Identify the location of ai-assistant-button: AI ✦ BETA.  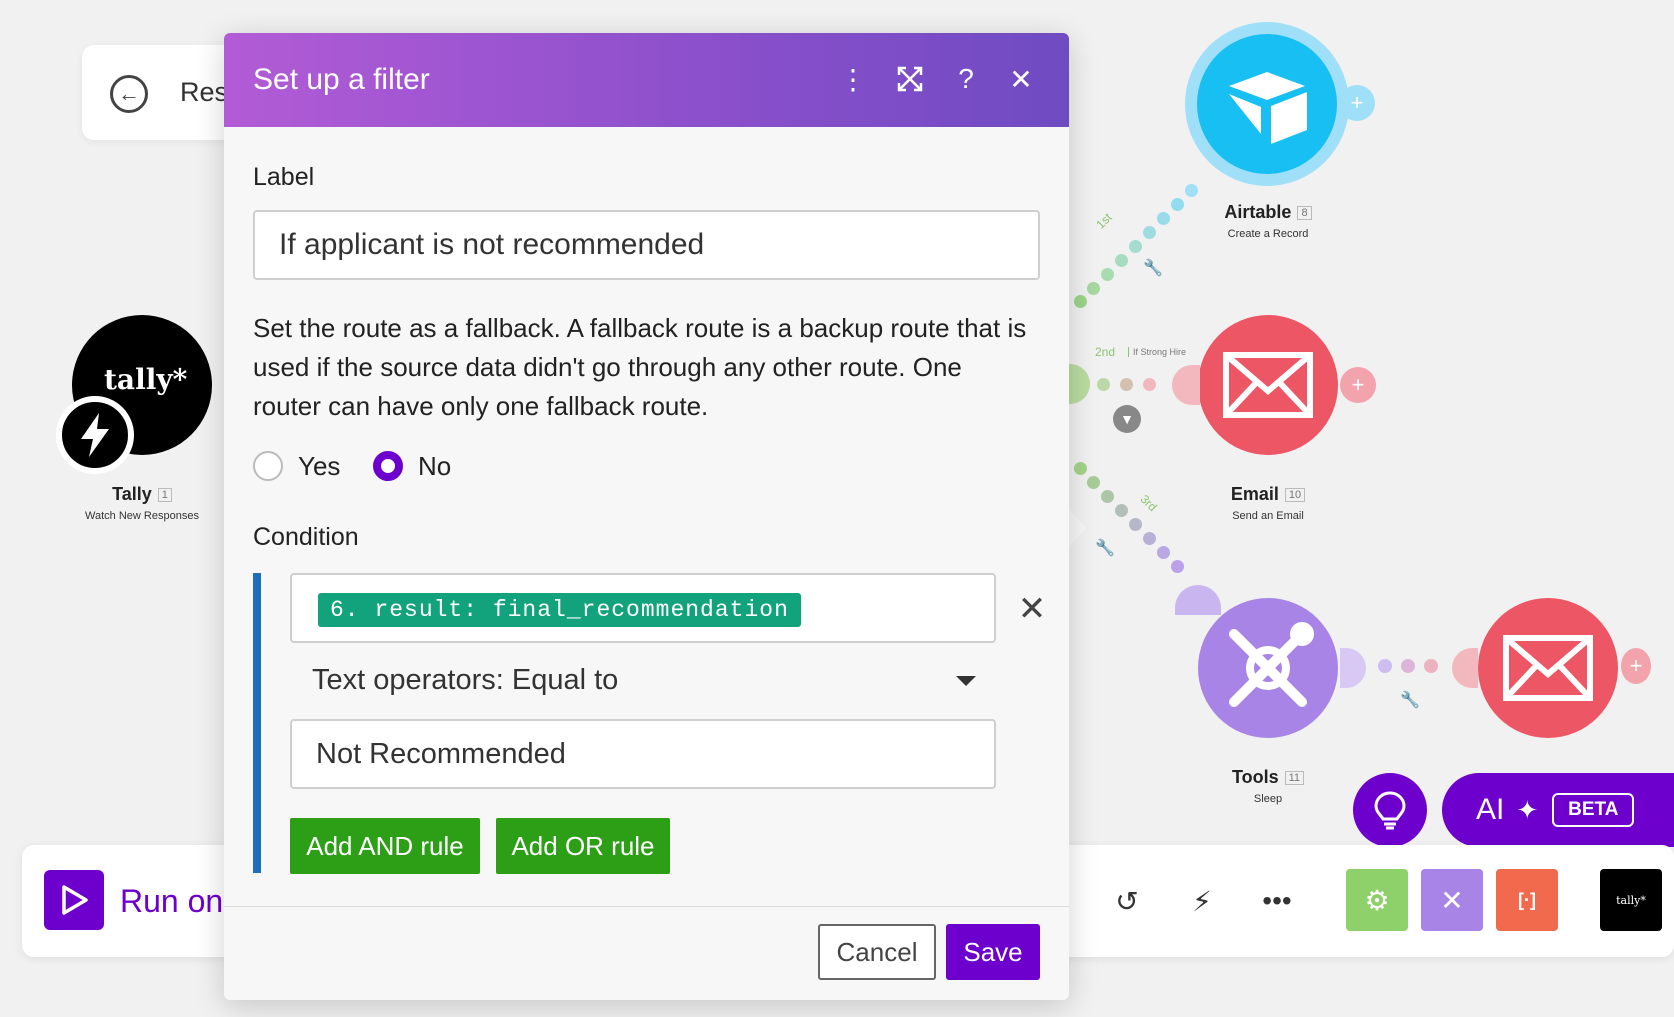
(1558, 810).